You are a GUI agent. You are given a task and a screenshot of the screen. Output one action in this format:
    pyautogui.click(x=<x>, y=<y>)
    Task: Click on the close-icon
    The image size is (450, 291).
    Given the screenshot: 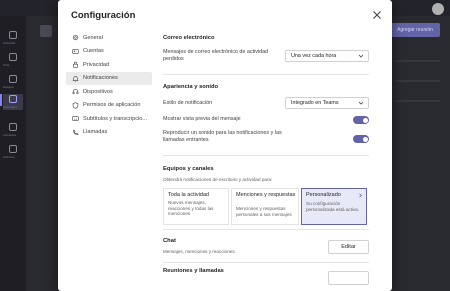 What is the action you would take?
    pyautogui.click(x=377, y=15)
    